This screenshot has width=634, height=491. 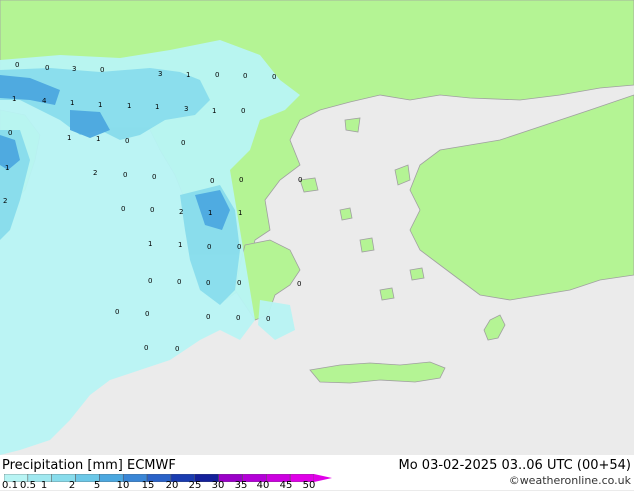 I want to click on scale-tick-label: 1, so click(x=44, y=485).